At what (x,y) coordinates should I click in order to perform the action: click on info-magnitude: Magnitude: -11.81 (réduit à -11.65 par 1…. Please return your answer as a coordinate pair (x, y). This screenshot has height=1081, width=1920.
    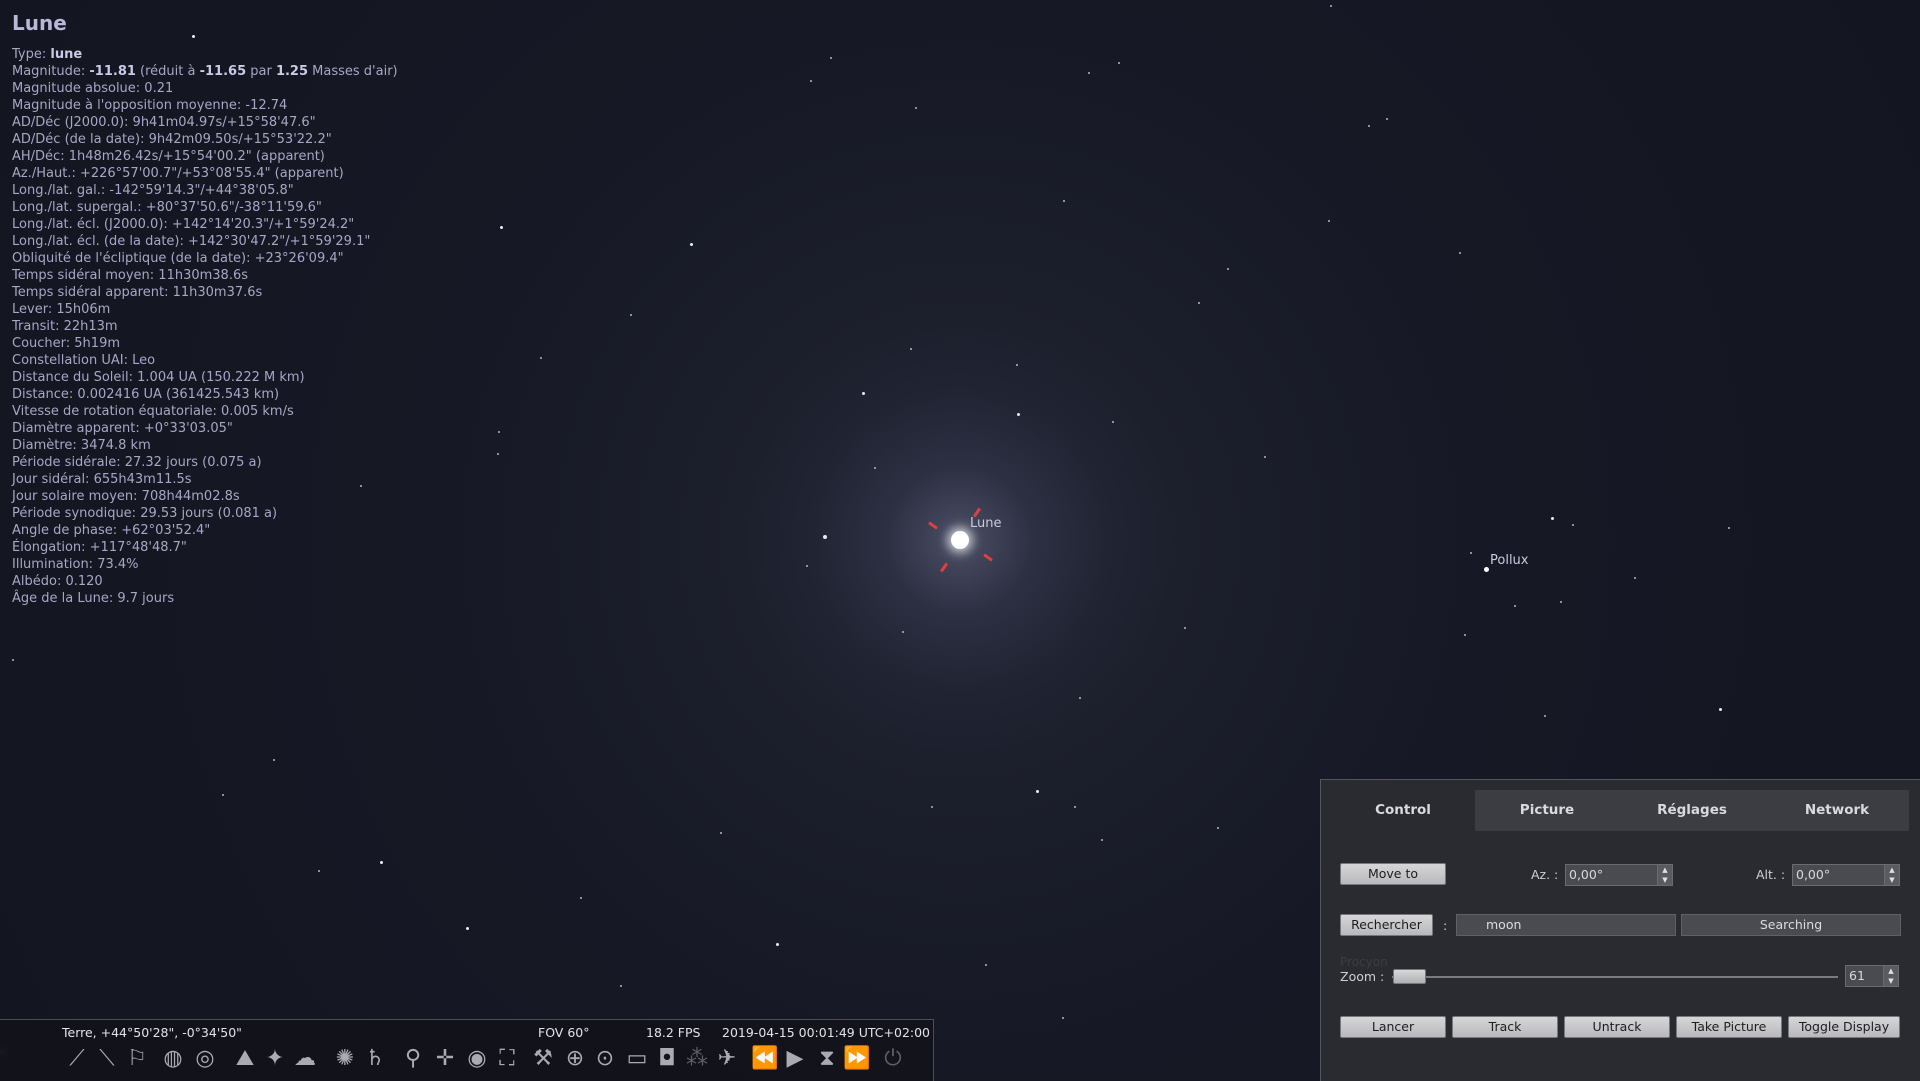
    Looking at the image, I should click on (205, 71).